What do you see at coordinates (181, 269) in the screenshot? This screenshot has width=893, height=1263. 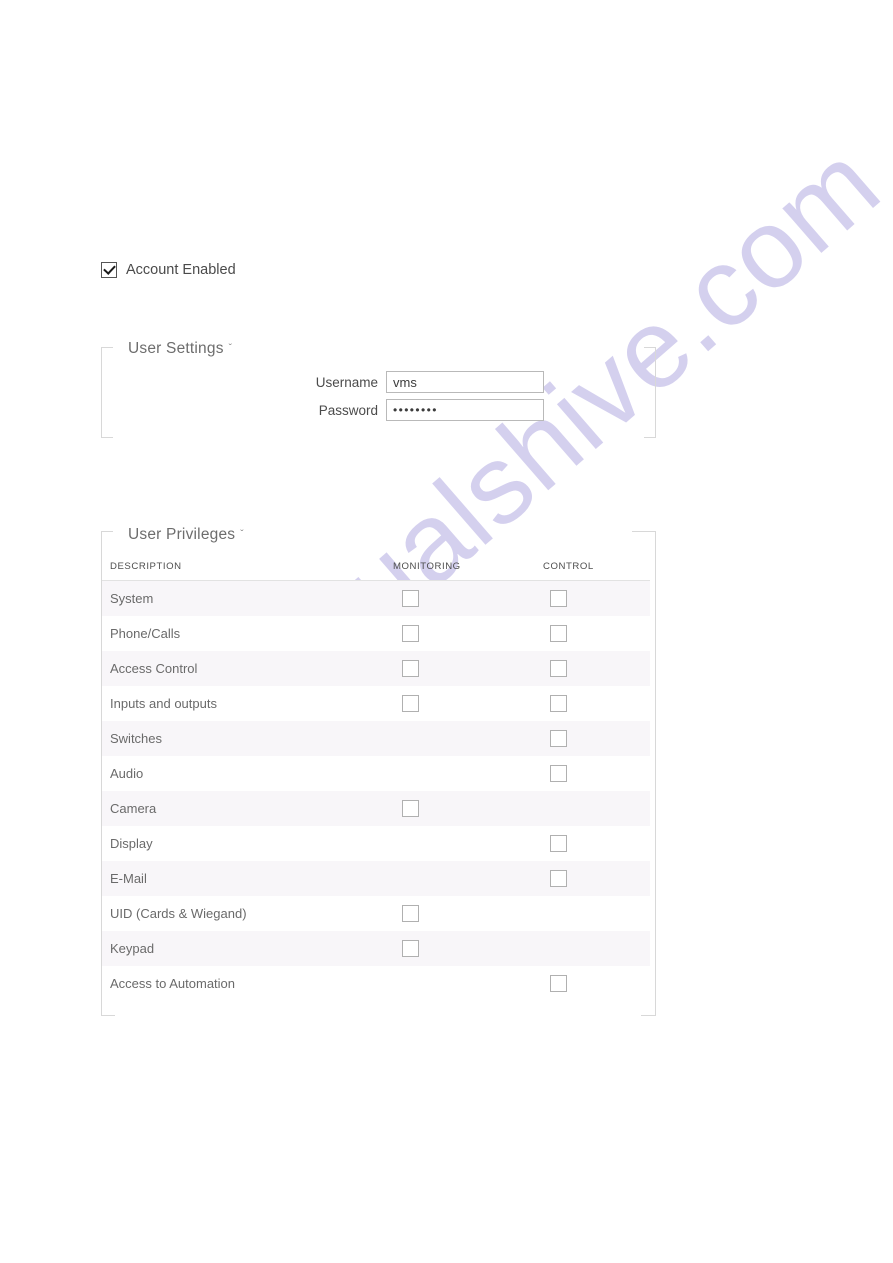 I see `account-enabled-label: Account Enabled` at bounding box center [181, 269].